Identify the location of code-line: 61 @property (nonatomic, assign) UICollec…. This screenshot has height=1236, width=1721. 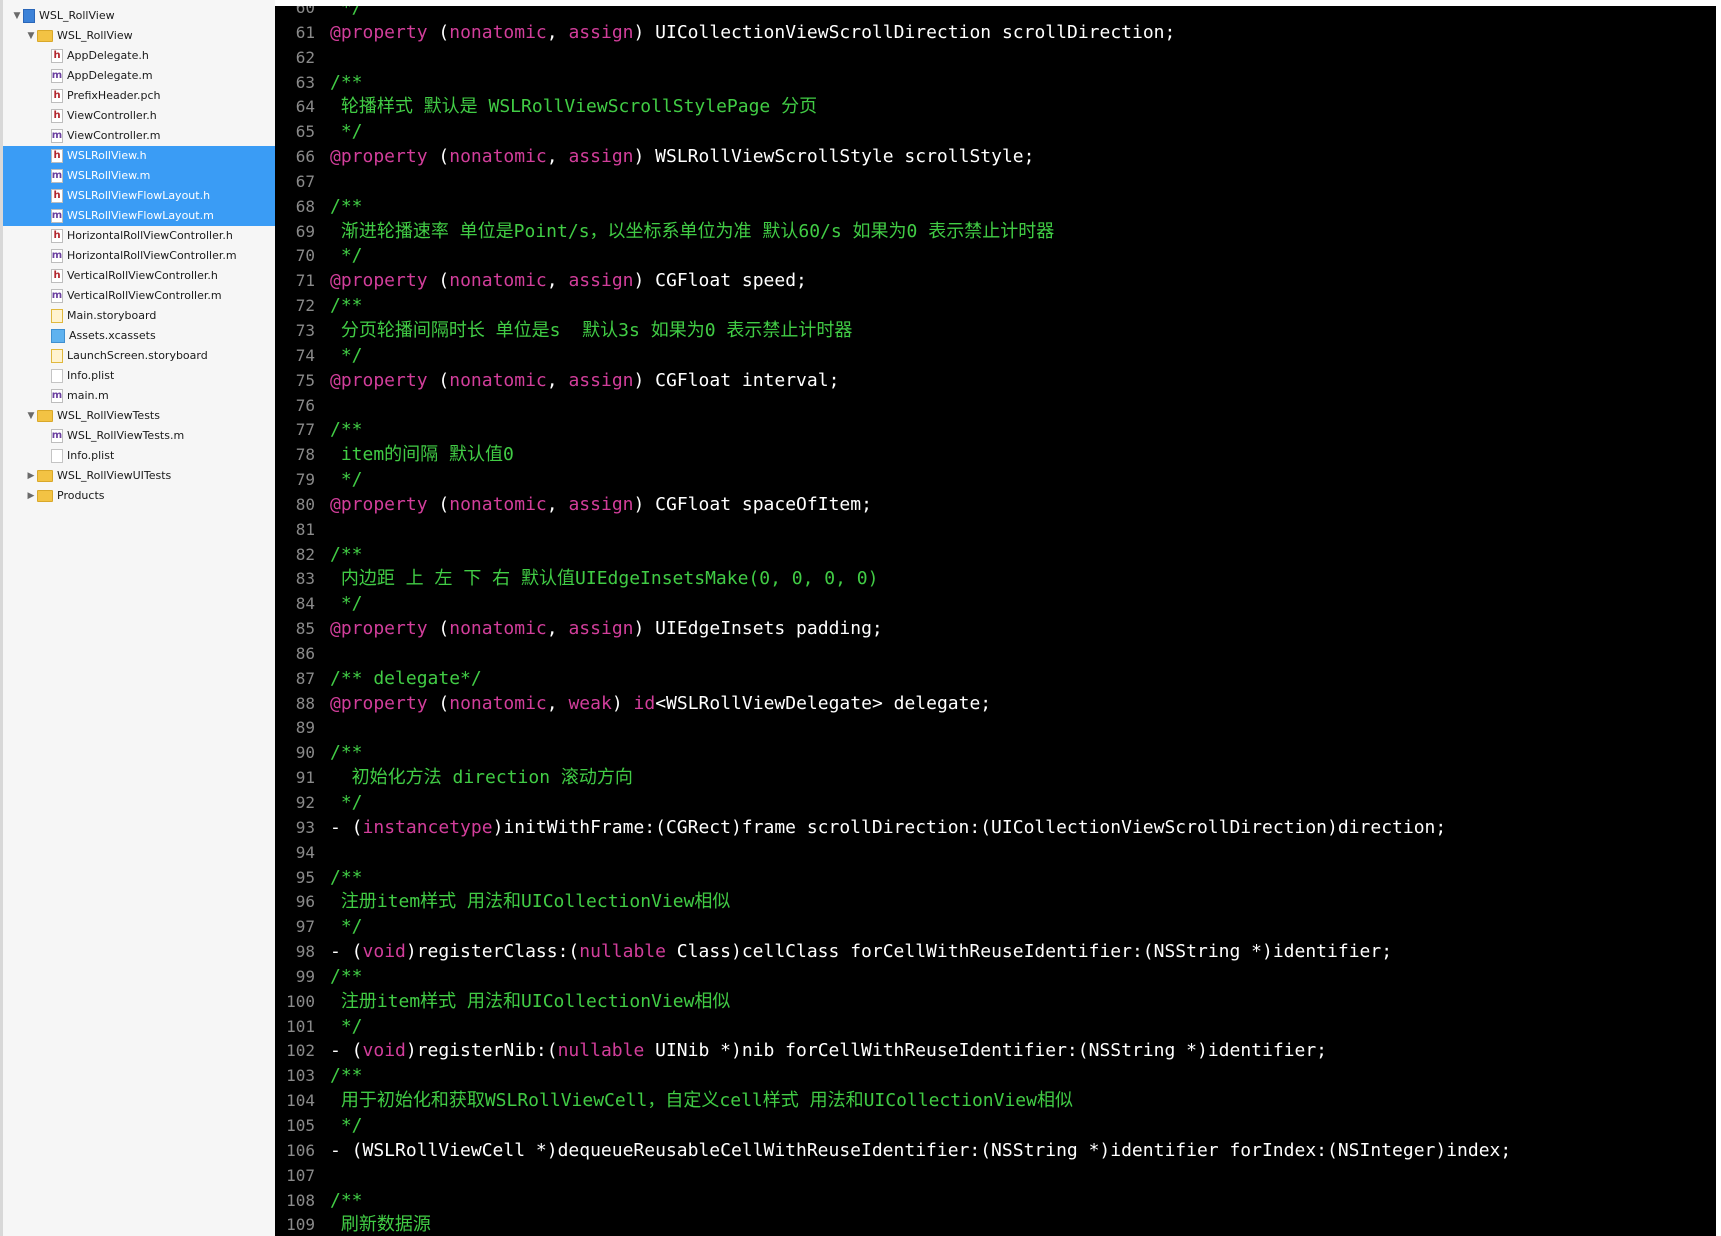
(998, 33).